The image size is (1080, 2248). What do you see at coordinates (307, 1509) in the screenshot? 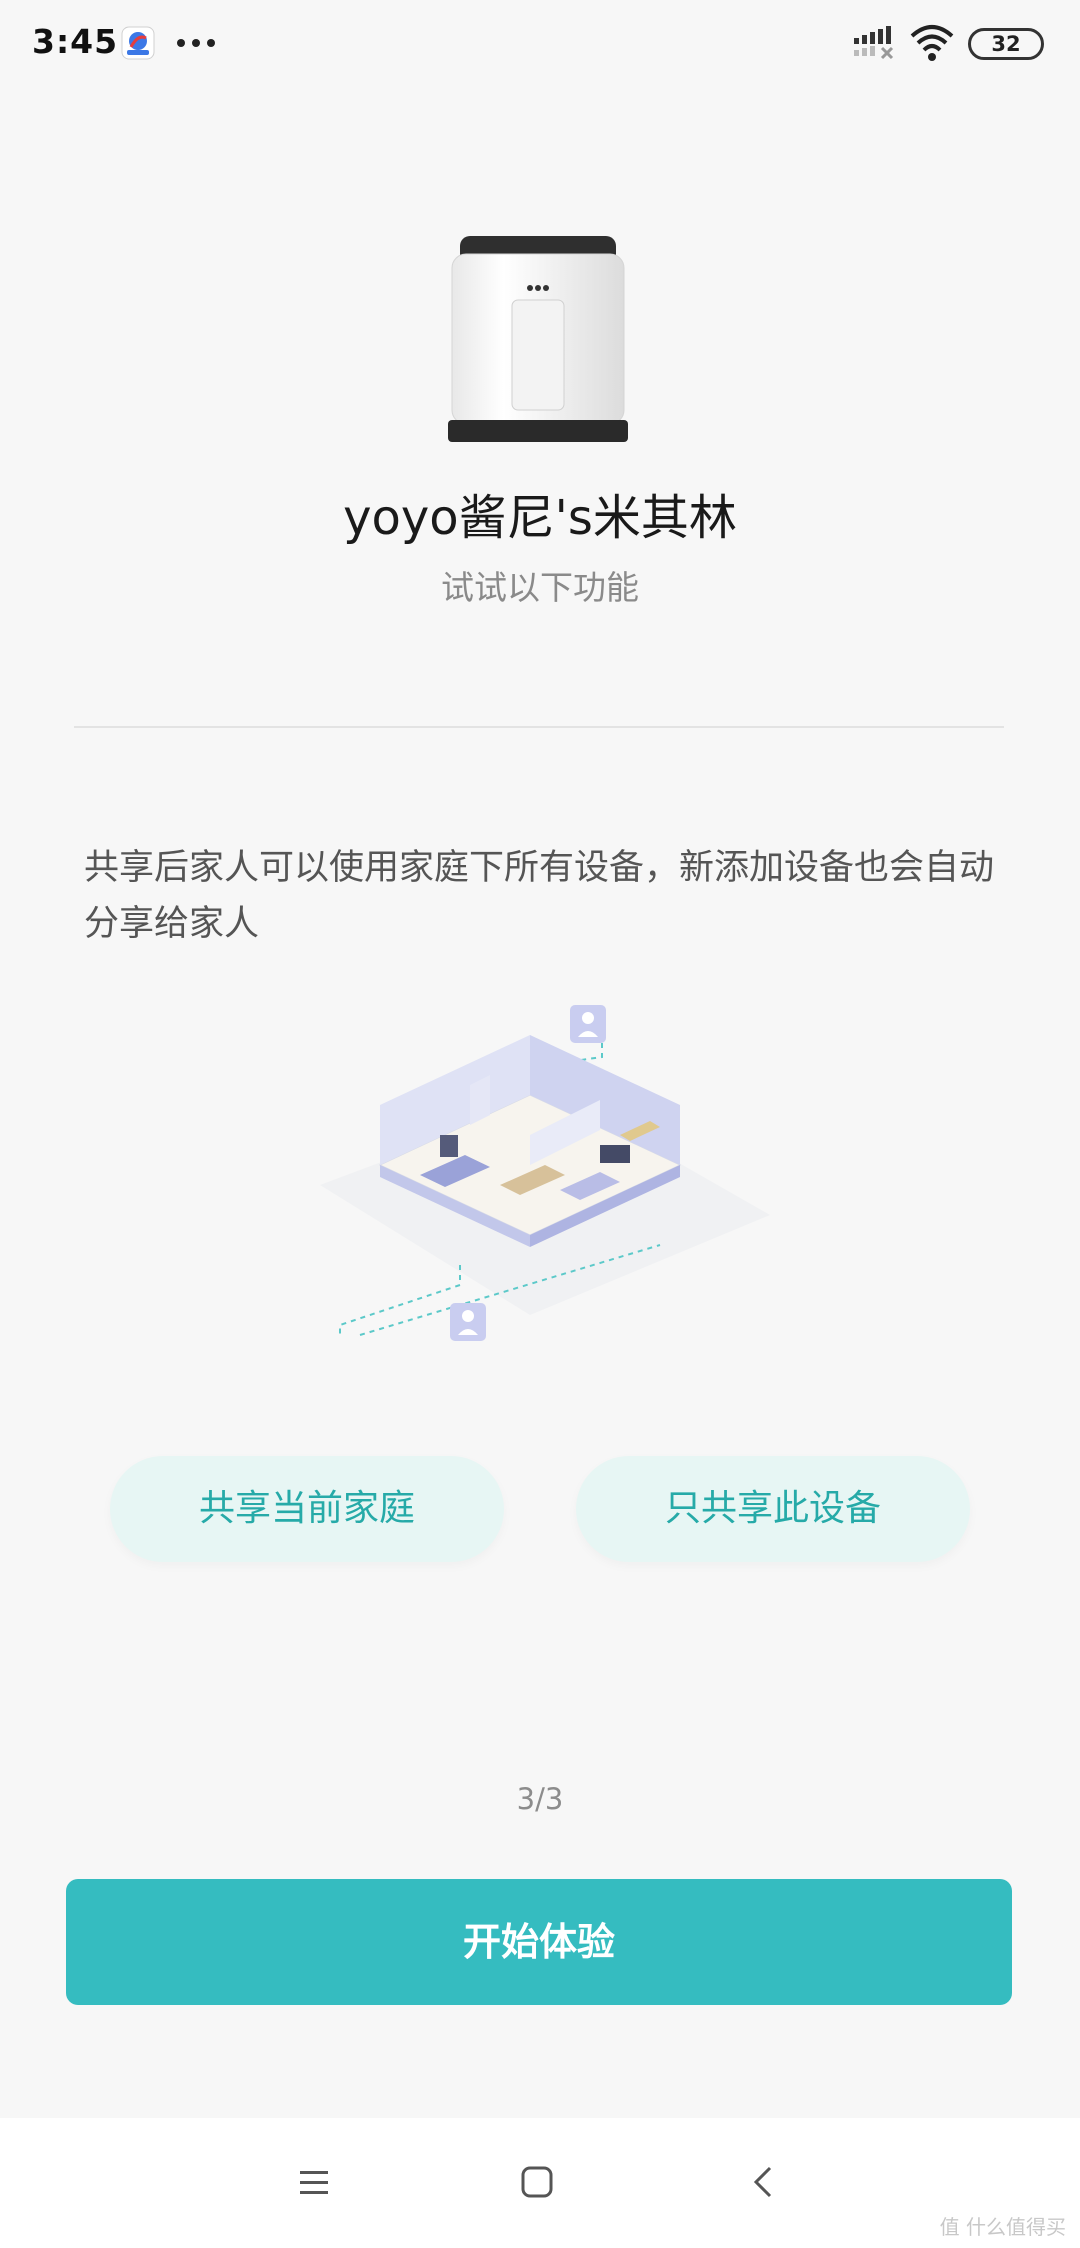
I see `share-home-button: 共享当前家庭` at bounding box center [307, 1509].